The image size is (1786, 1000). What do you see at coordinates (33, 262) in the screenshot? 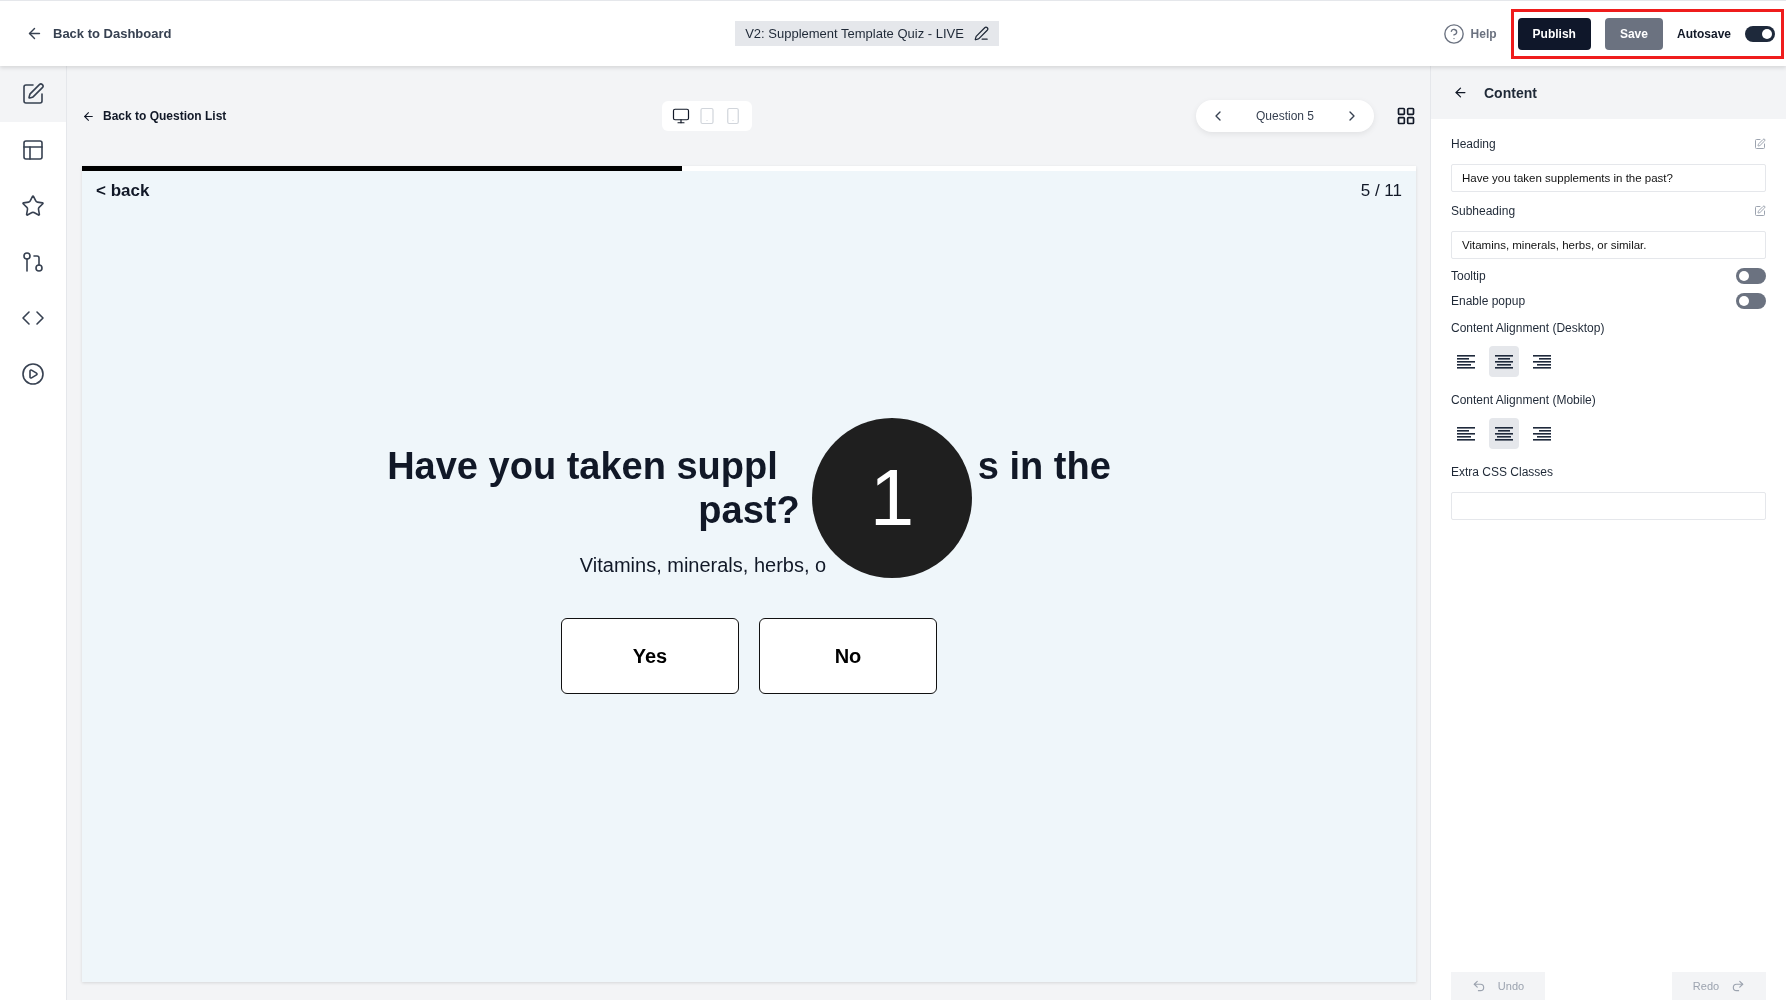
I see `branch-icon` at bounding box center [33, 262].